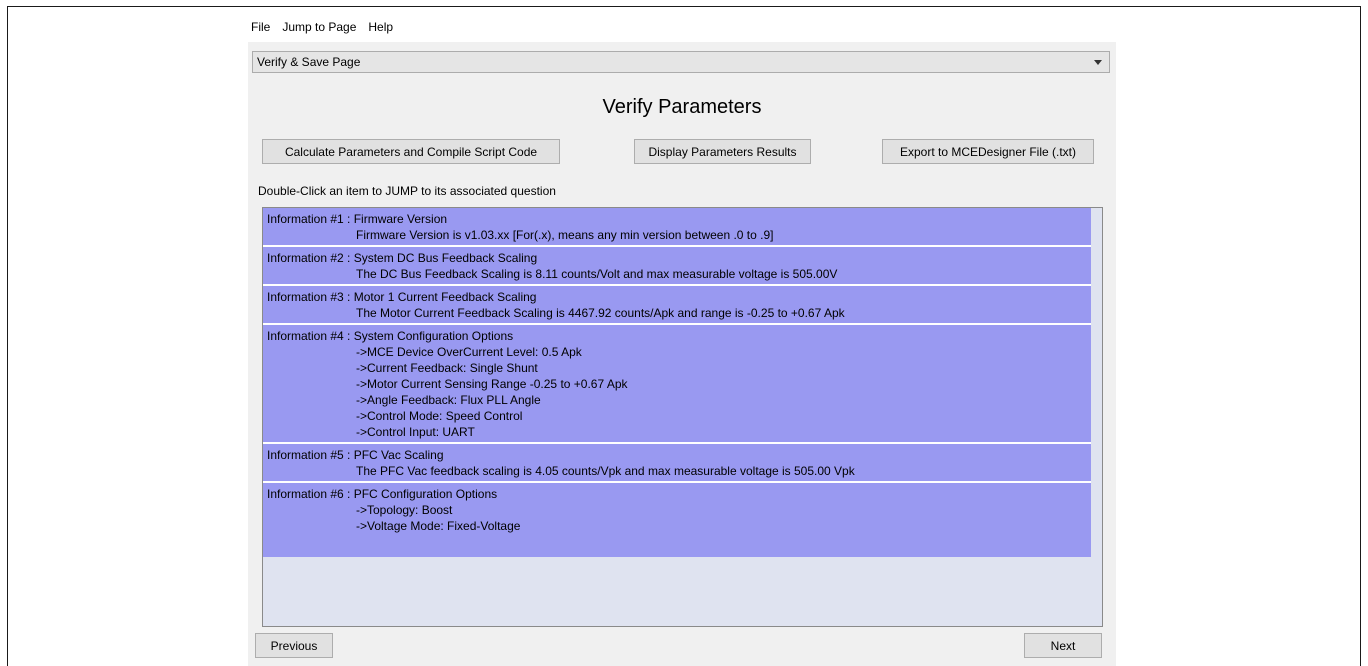  Describe the element at coordinates (415, 432) in the screenshot. I see `list-item-option: ->Control Input: UART` at that location.